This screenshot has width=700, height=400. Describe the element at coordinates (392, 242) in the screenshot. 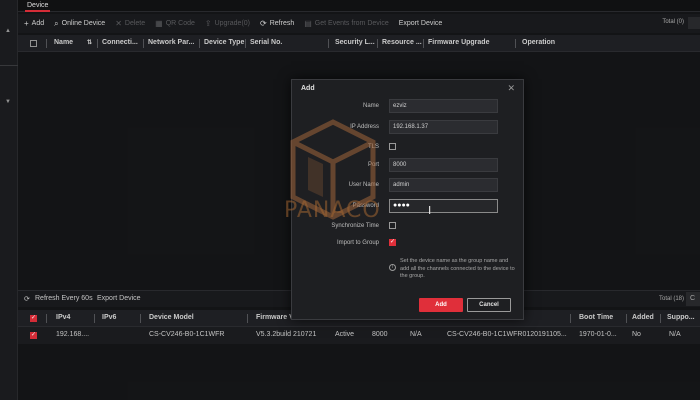

I see `import-group-checkbox` at that location.